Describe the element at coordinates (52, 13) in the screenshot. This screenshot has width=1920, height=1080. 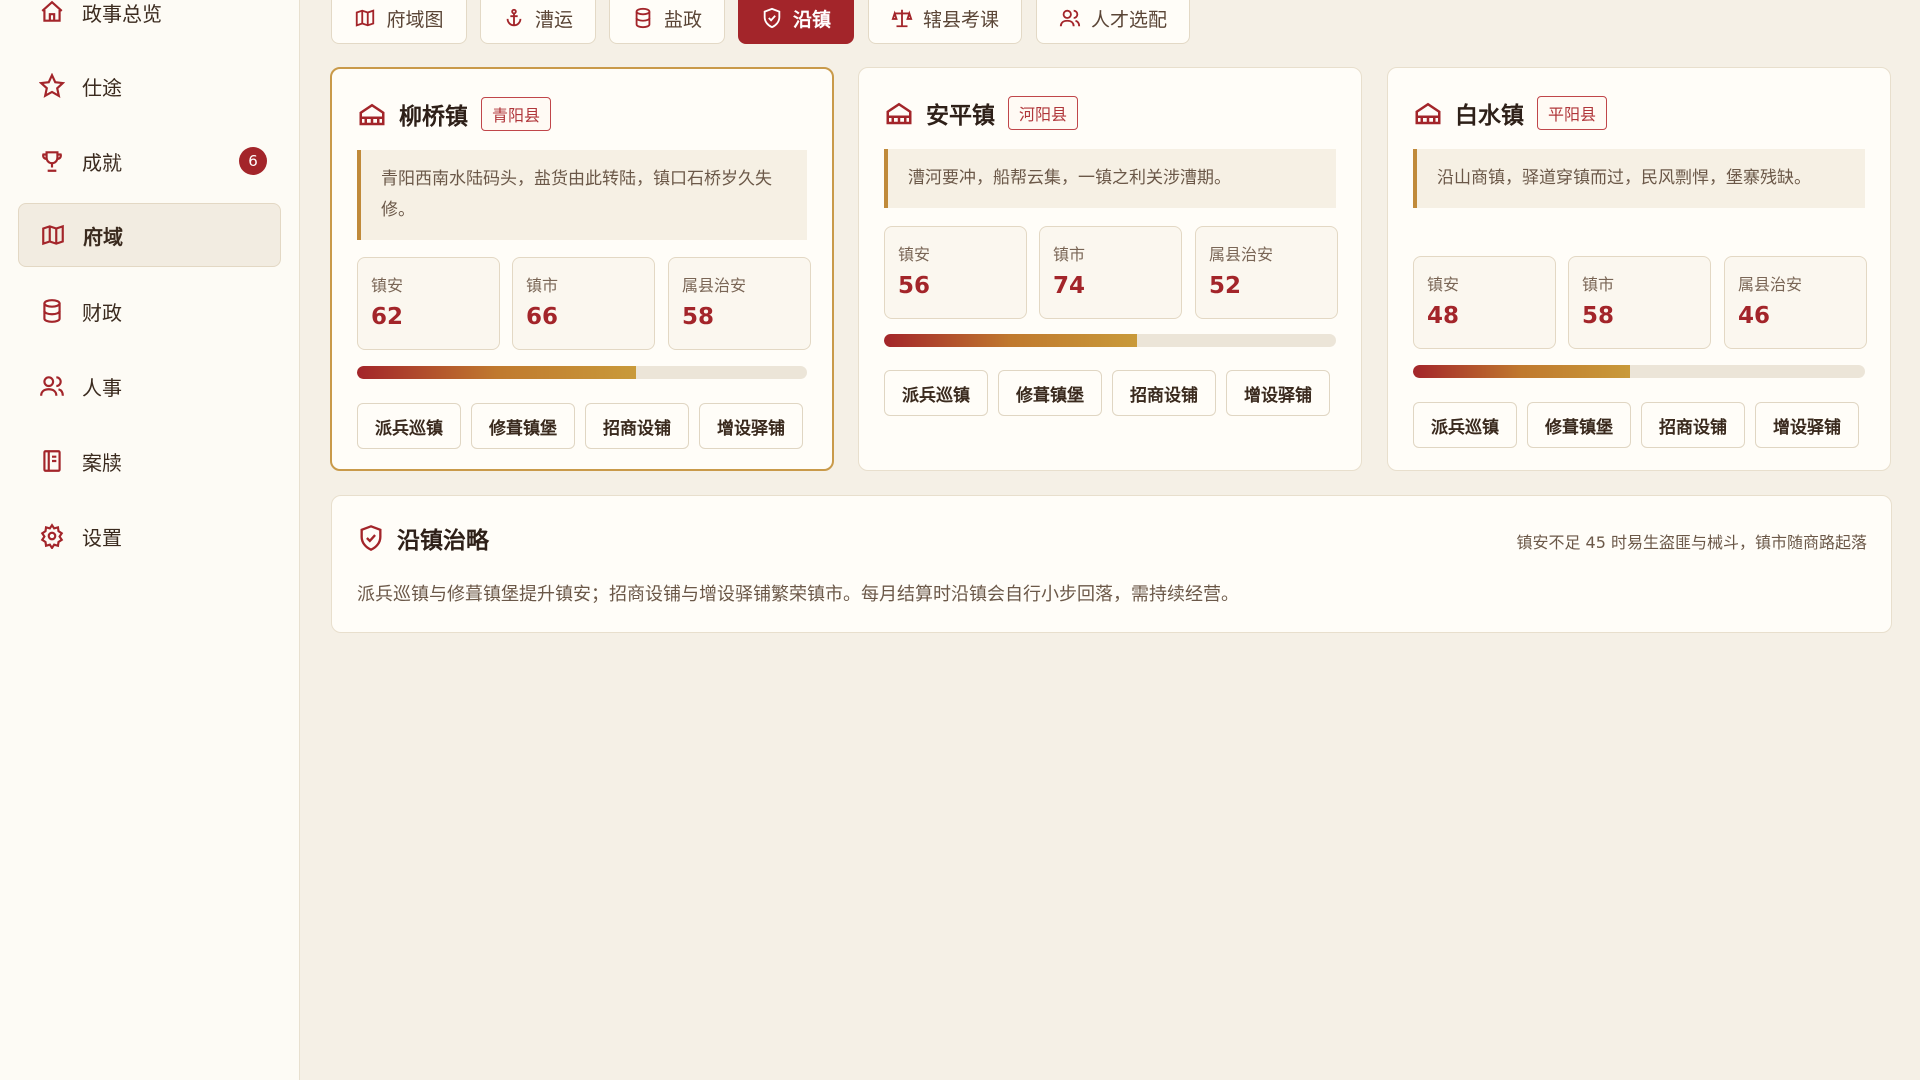
I see `home-icon` at that location.